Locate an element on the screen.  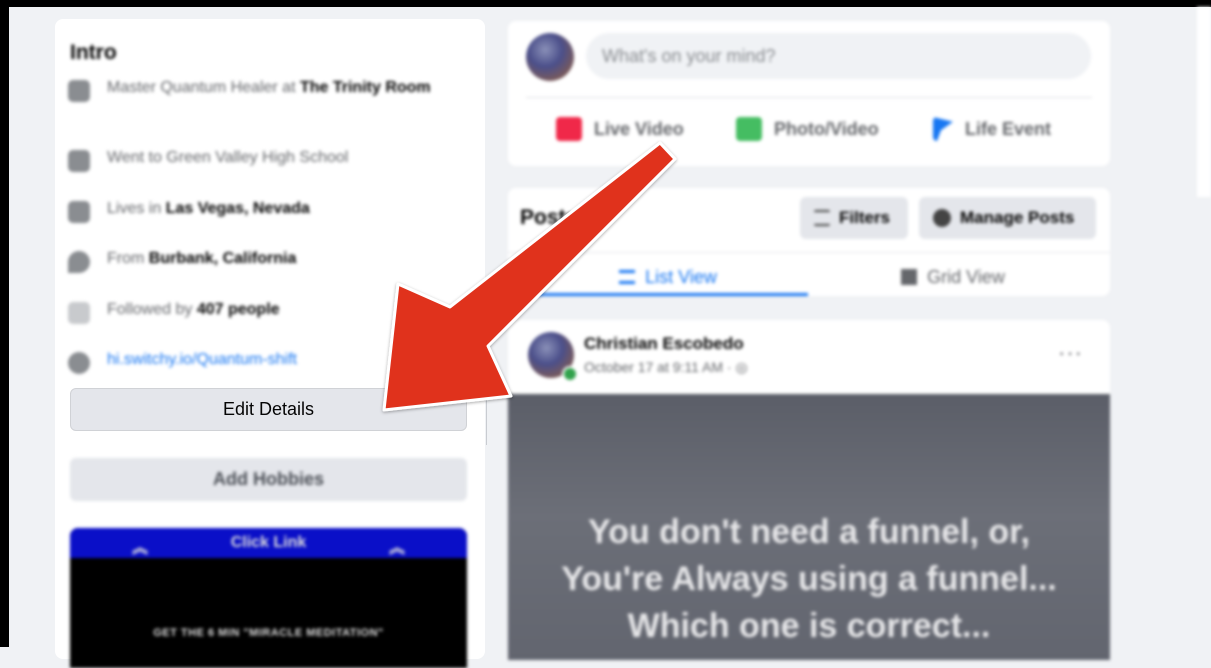
red-arrow-annotation is located at coordinates (529, 276).